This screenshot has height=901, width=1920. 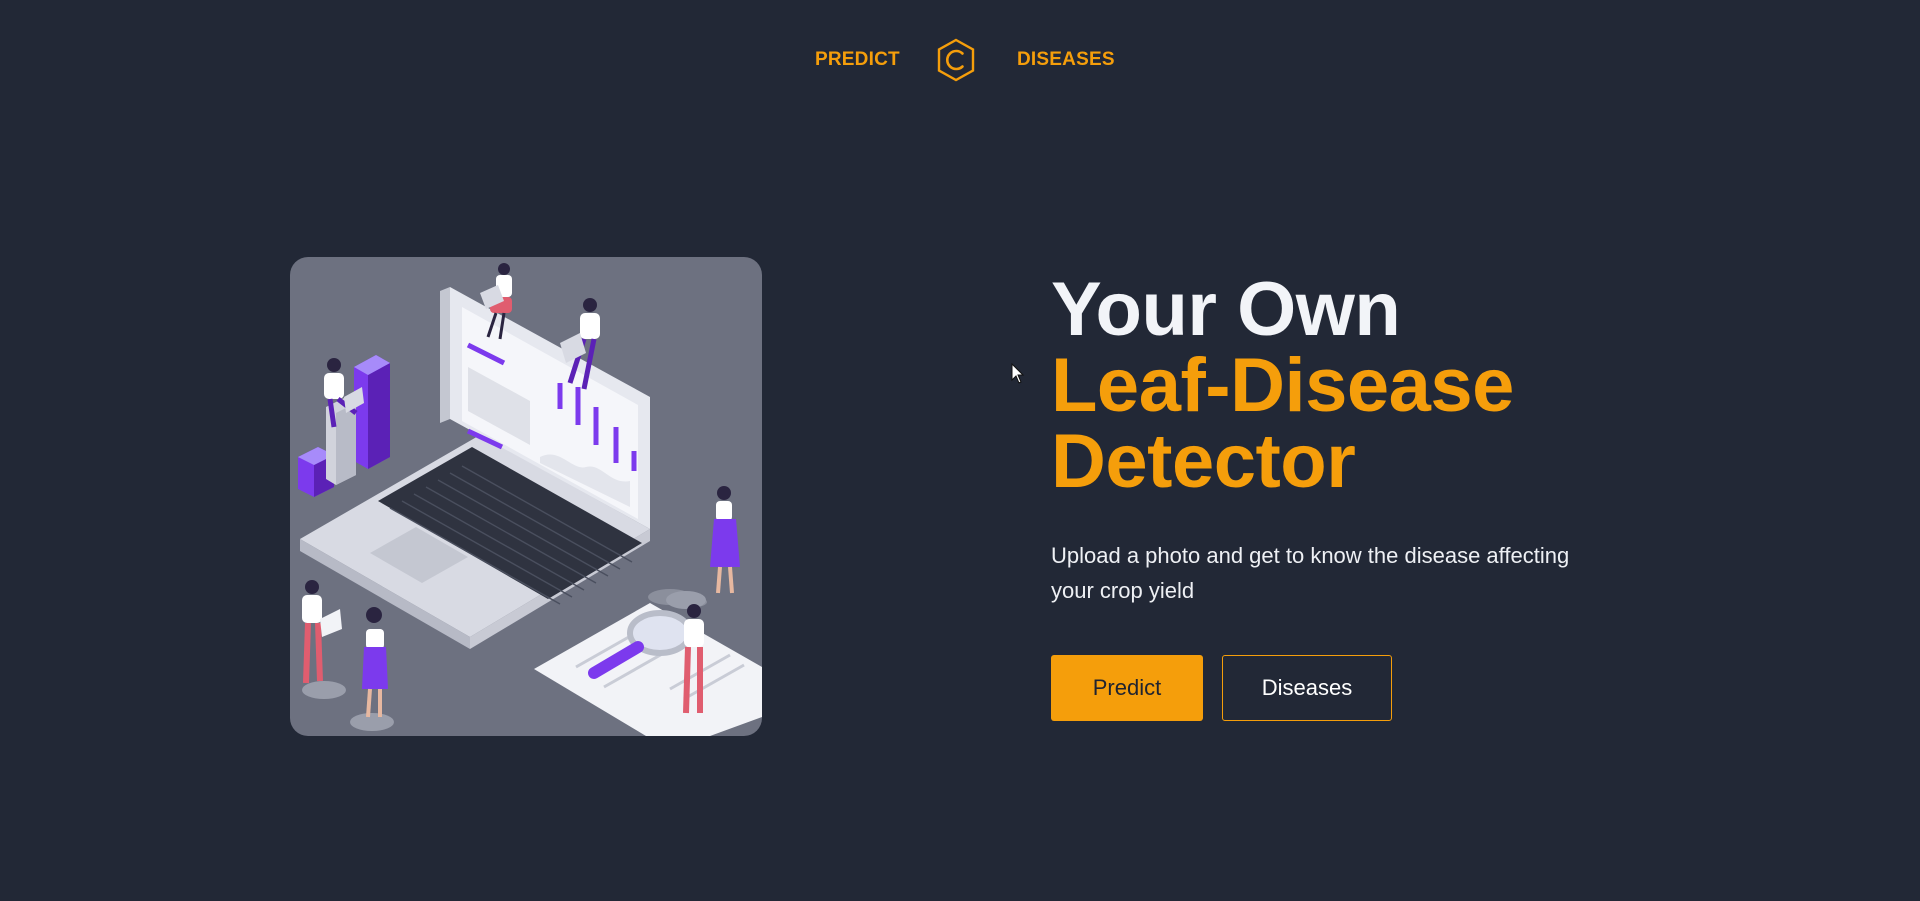 I want to click on predict-button: Predict, so click(x=1127, y=688).